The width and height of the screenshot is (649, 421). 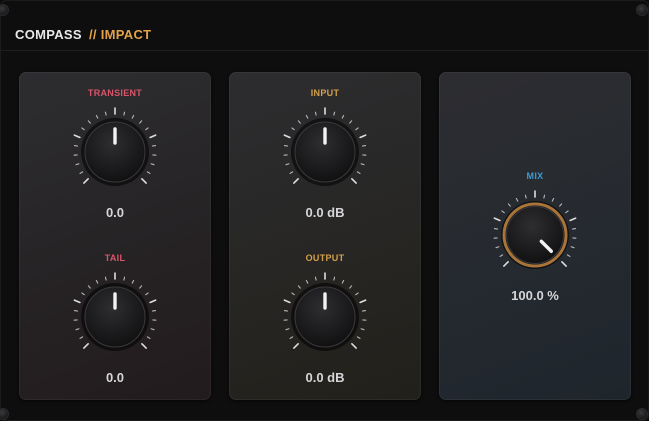 What do you see at coordinates (48, 34) in the screenshot?
I see `brand-title: COMPASS` at bounding box center [48, 34].